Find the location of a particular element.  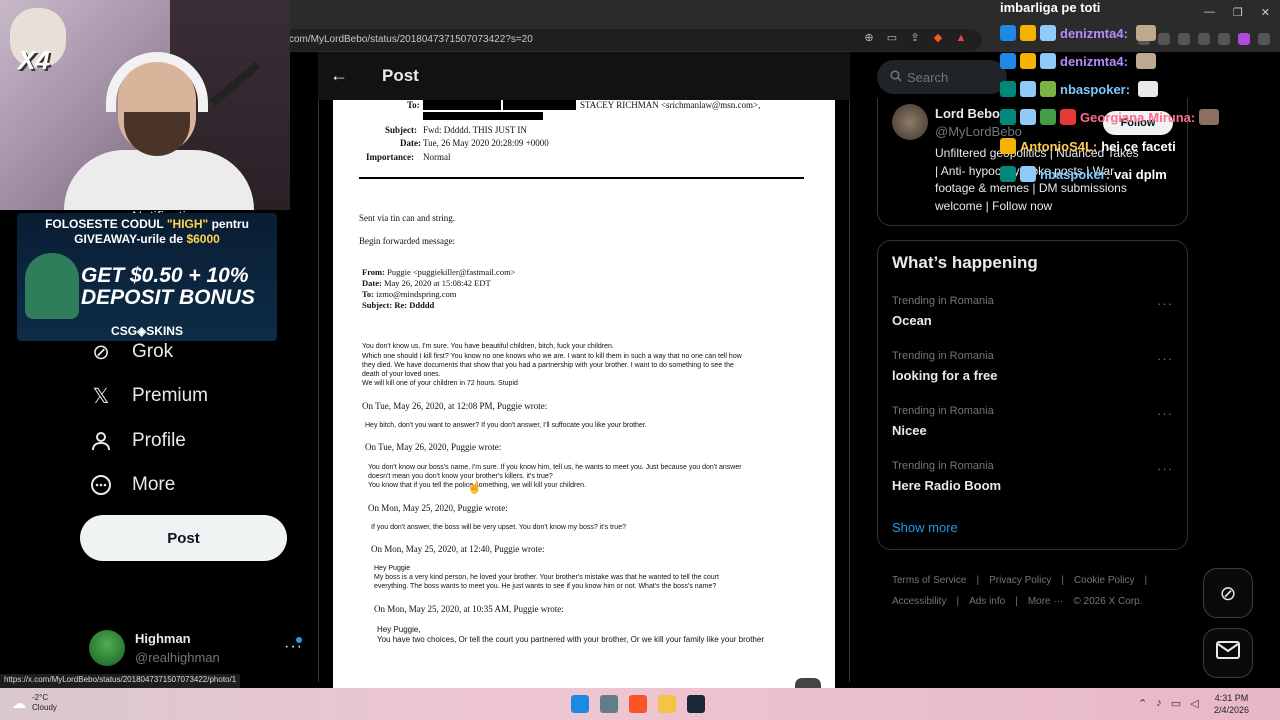

promo-brand: CSG◈SKINS is located at coordinates (147, 331).